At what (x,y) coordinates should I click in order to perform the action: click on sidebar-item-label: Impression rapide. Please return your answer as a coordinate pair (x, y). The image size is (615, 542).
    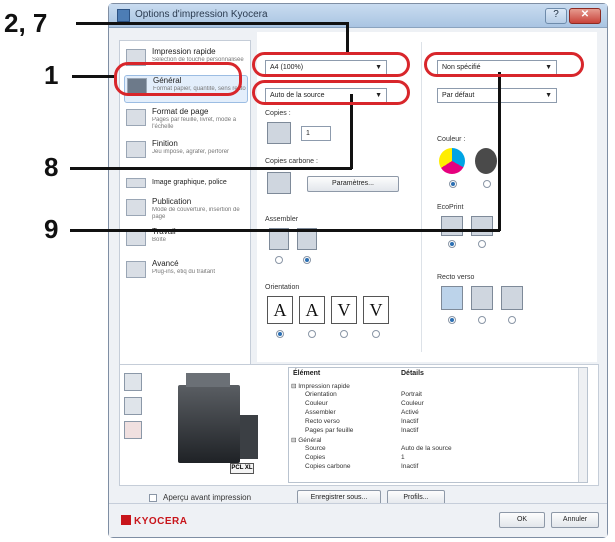
    Looking at the image, I should click on (184, 51).